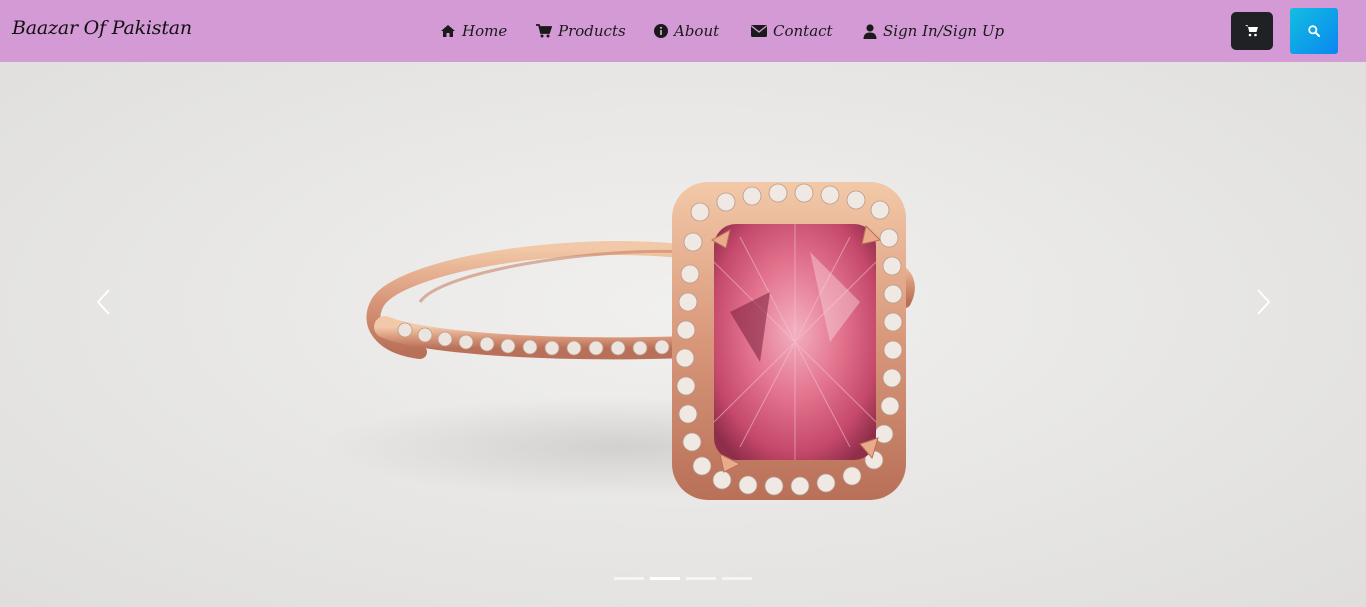  What do you see at coordinates (759, 31) in the screenshot?
I see `envelope-icon` at bounding box center [759, 31].